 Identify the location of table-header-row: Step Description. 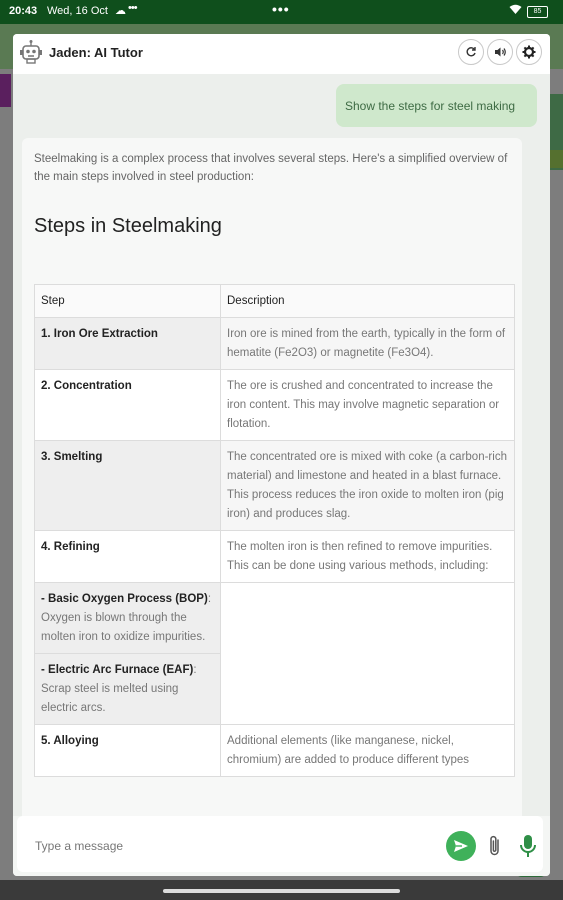
(274, 301).